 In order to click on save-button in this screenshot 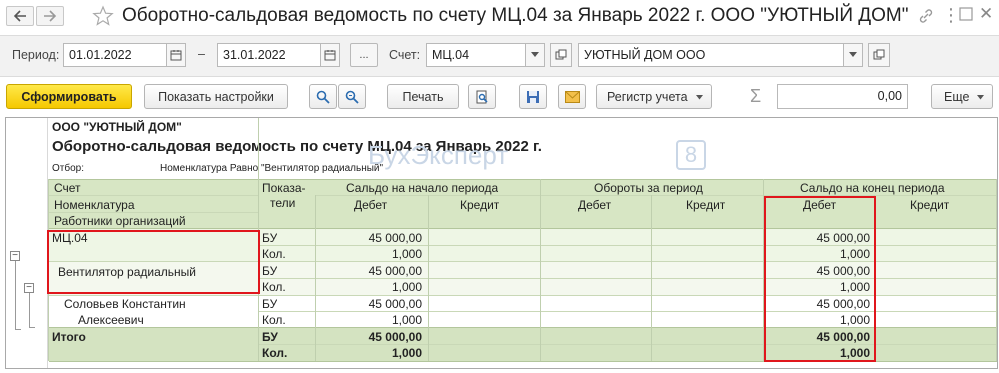, I will do `click(533, 96)`.